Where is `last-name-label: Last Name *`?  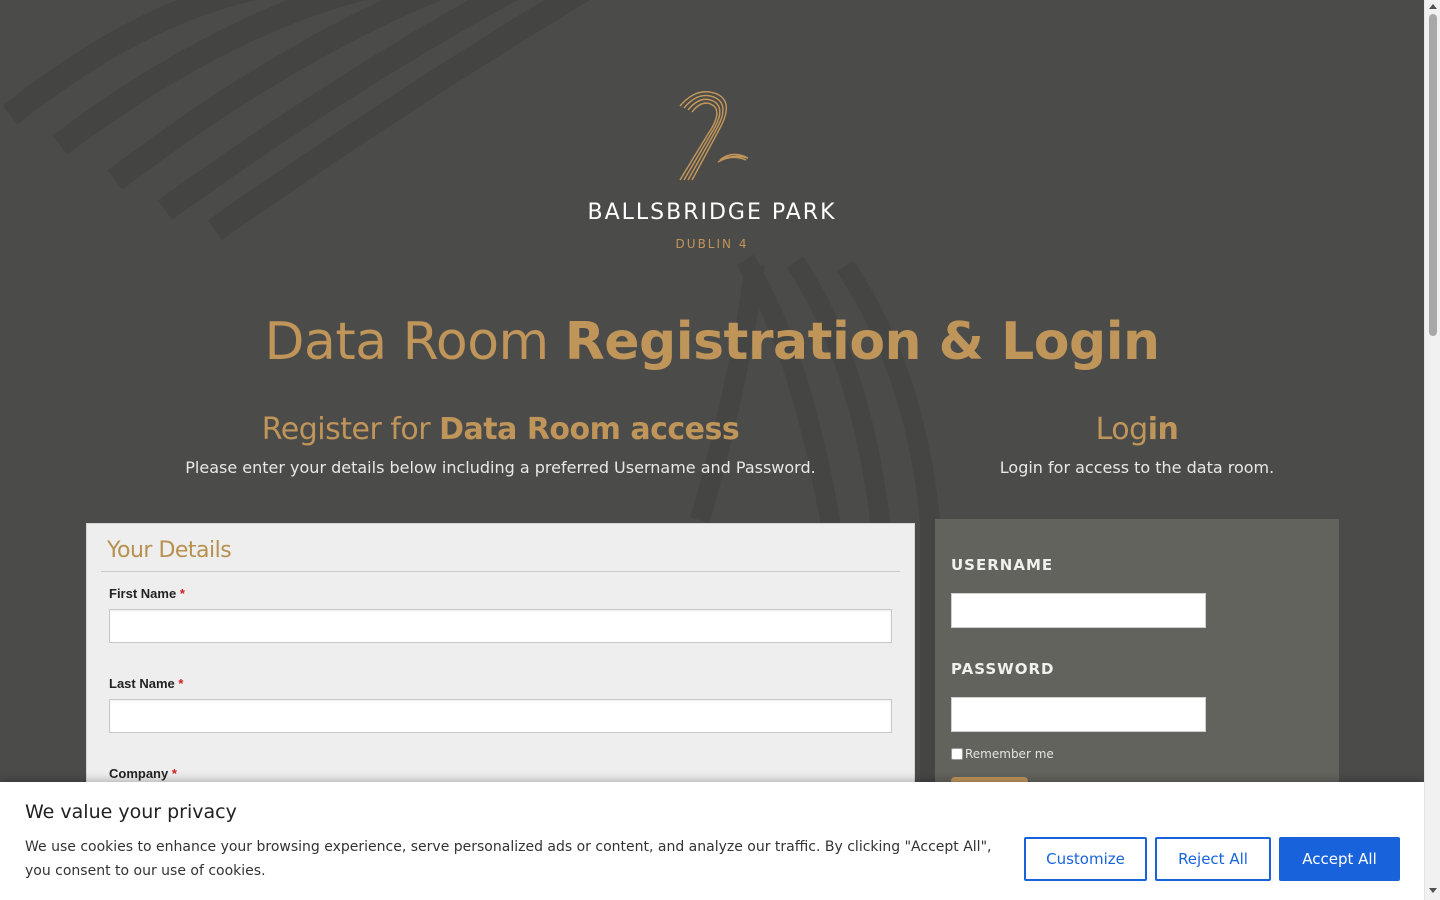
last-name-label: Last Name * is located at coordinates (500, 683).